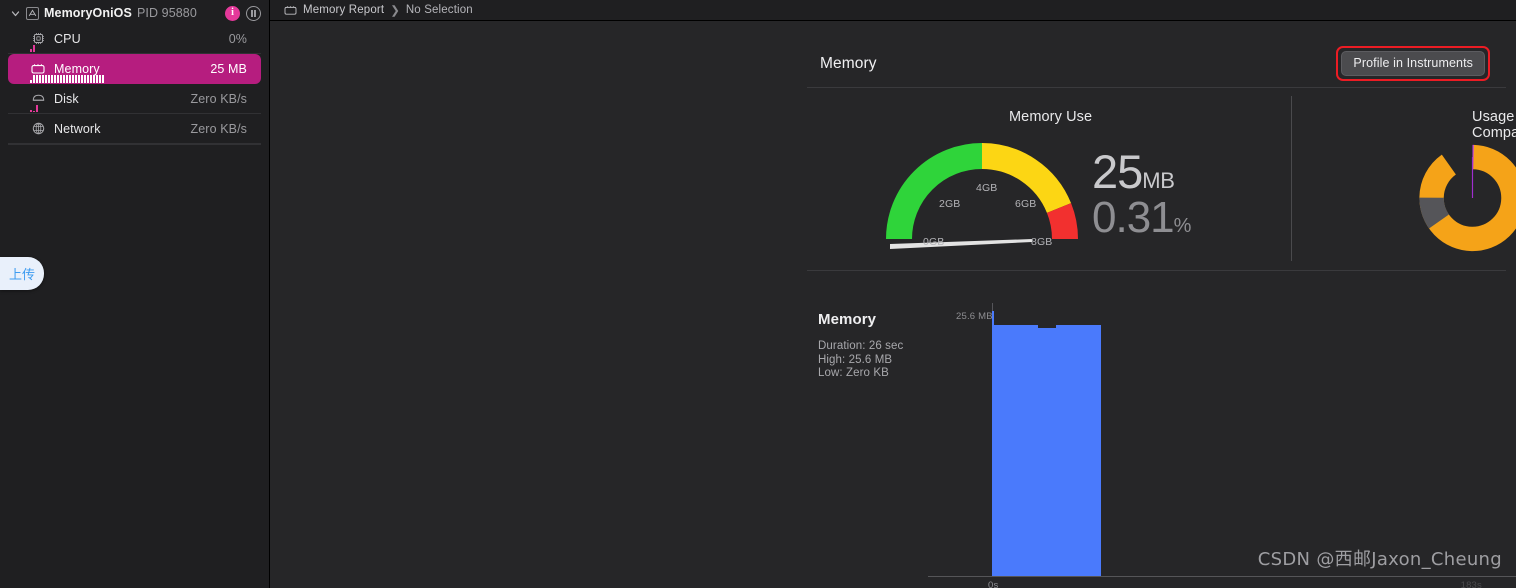  Describe the element at coordinates (1494, 125) in the screenshot. I see `usage-comparison-title: Usage Comparison` at that location.